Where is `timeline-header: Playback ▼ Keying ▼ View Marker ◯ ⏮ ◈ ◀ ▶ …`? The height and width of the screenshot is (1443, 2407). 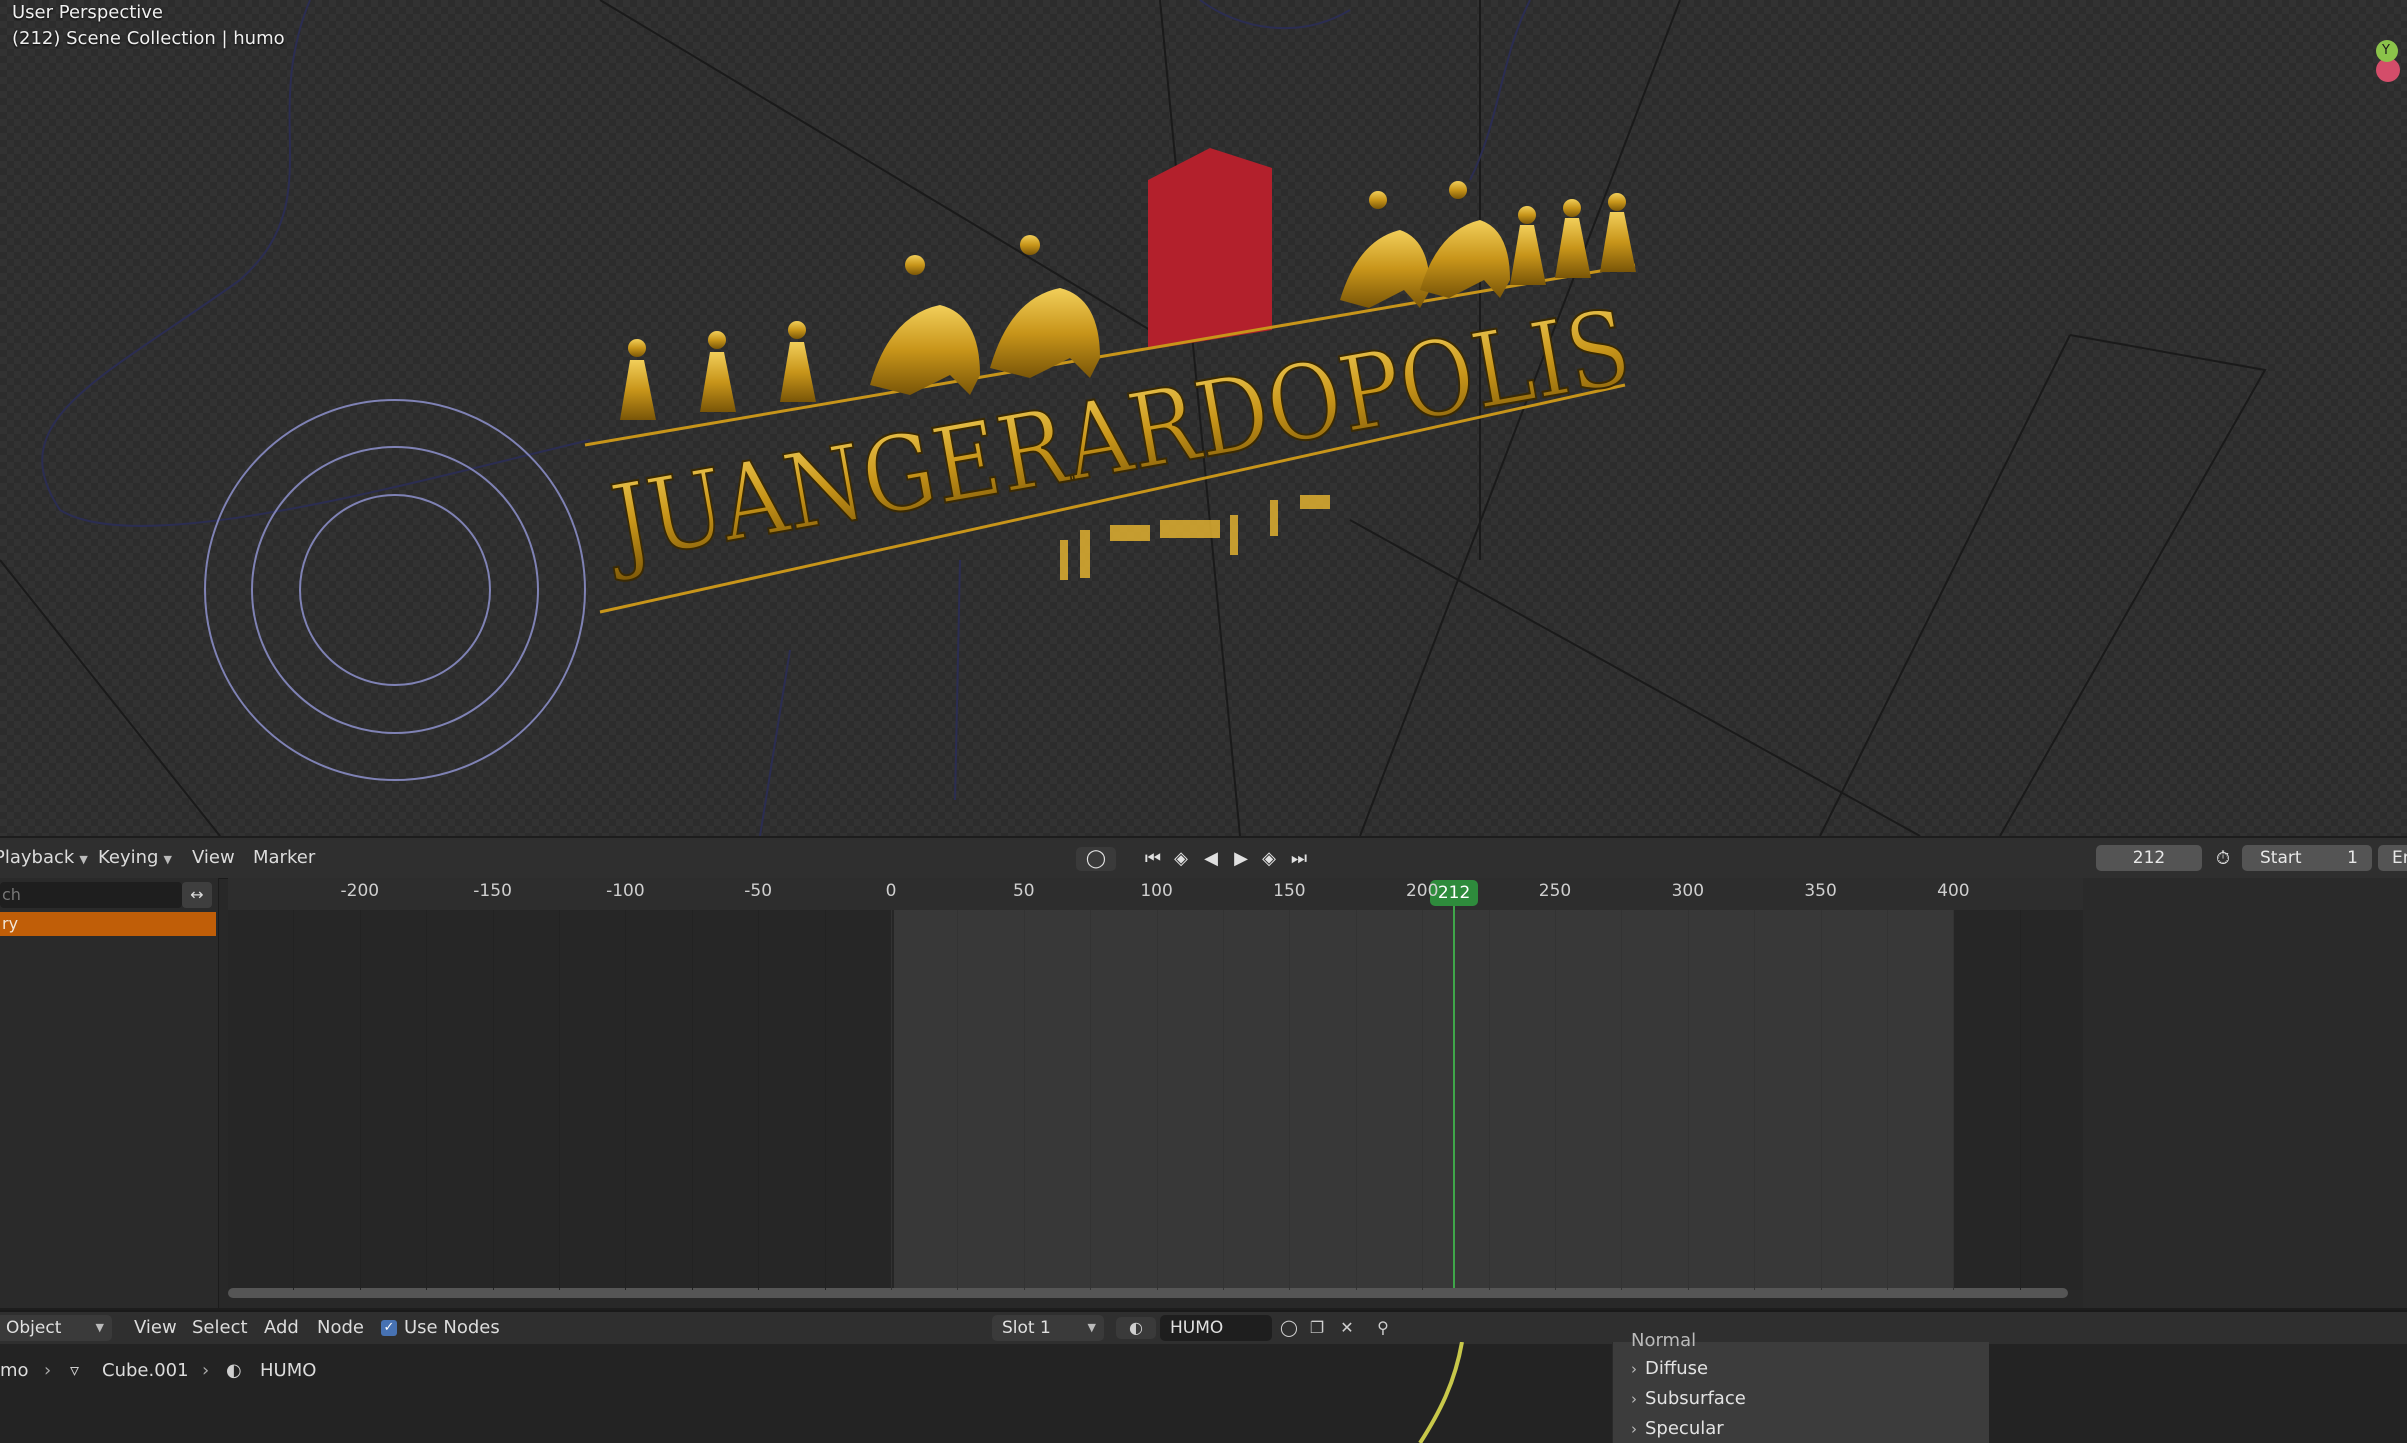
timeline-header: Playback ▼ Keying ▼ View Marker ◯ ⏮ ◈ ◀ ▶ … is located at coordinates (1203, 858).